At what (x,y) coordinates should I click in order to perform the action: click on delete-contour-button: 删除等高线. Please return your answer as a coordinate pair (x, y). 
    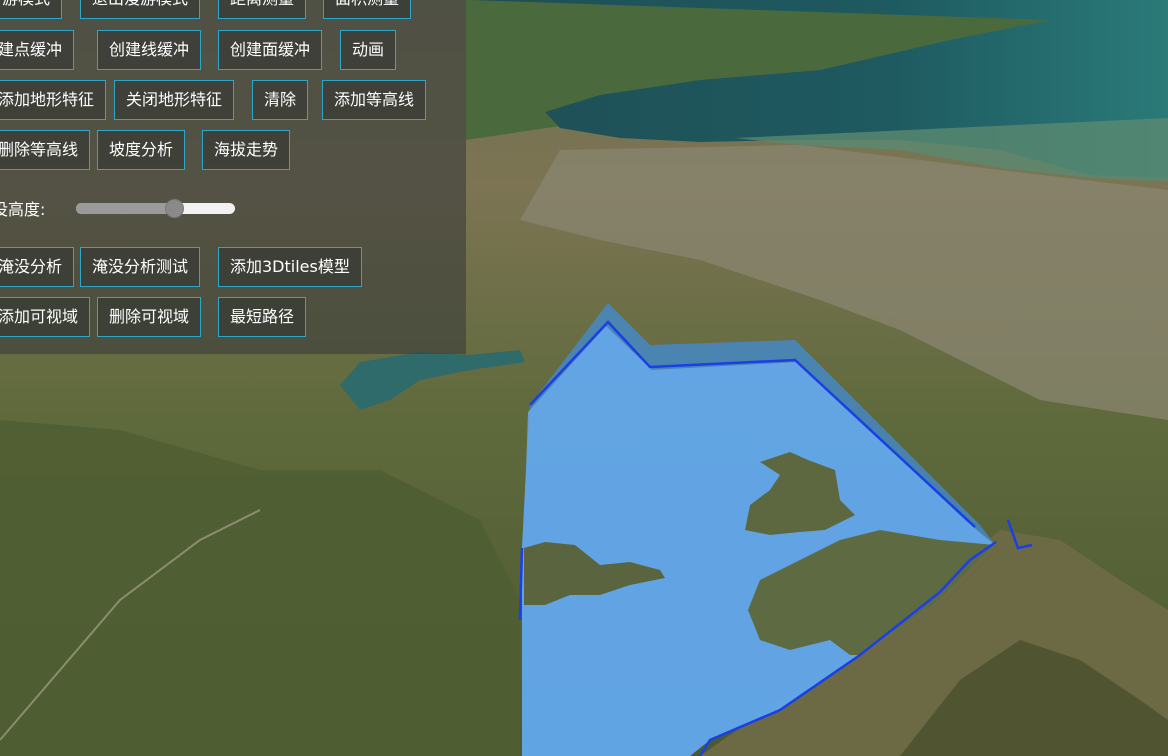
    Looking at the image, I should click on (45, 150).